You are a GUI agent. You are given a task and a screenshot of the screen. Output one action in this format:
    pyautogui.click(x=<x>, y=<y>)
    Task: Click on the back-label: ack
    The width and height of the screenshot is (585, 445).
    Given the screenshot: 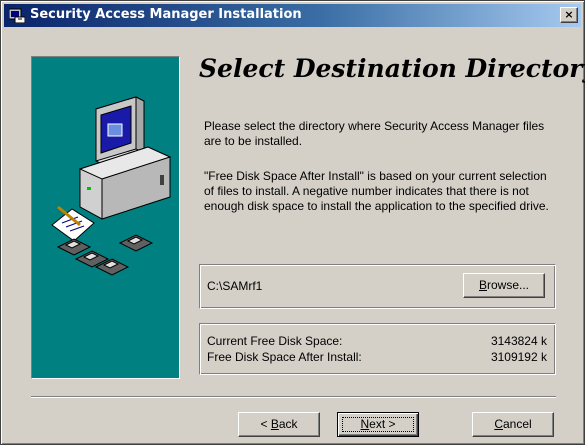 What is the action you would take?
    pyautogui.click(x=288, y=424)
    